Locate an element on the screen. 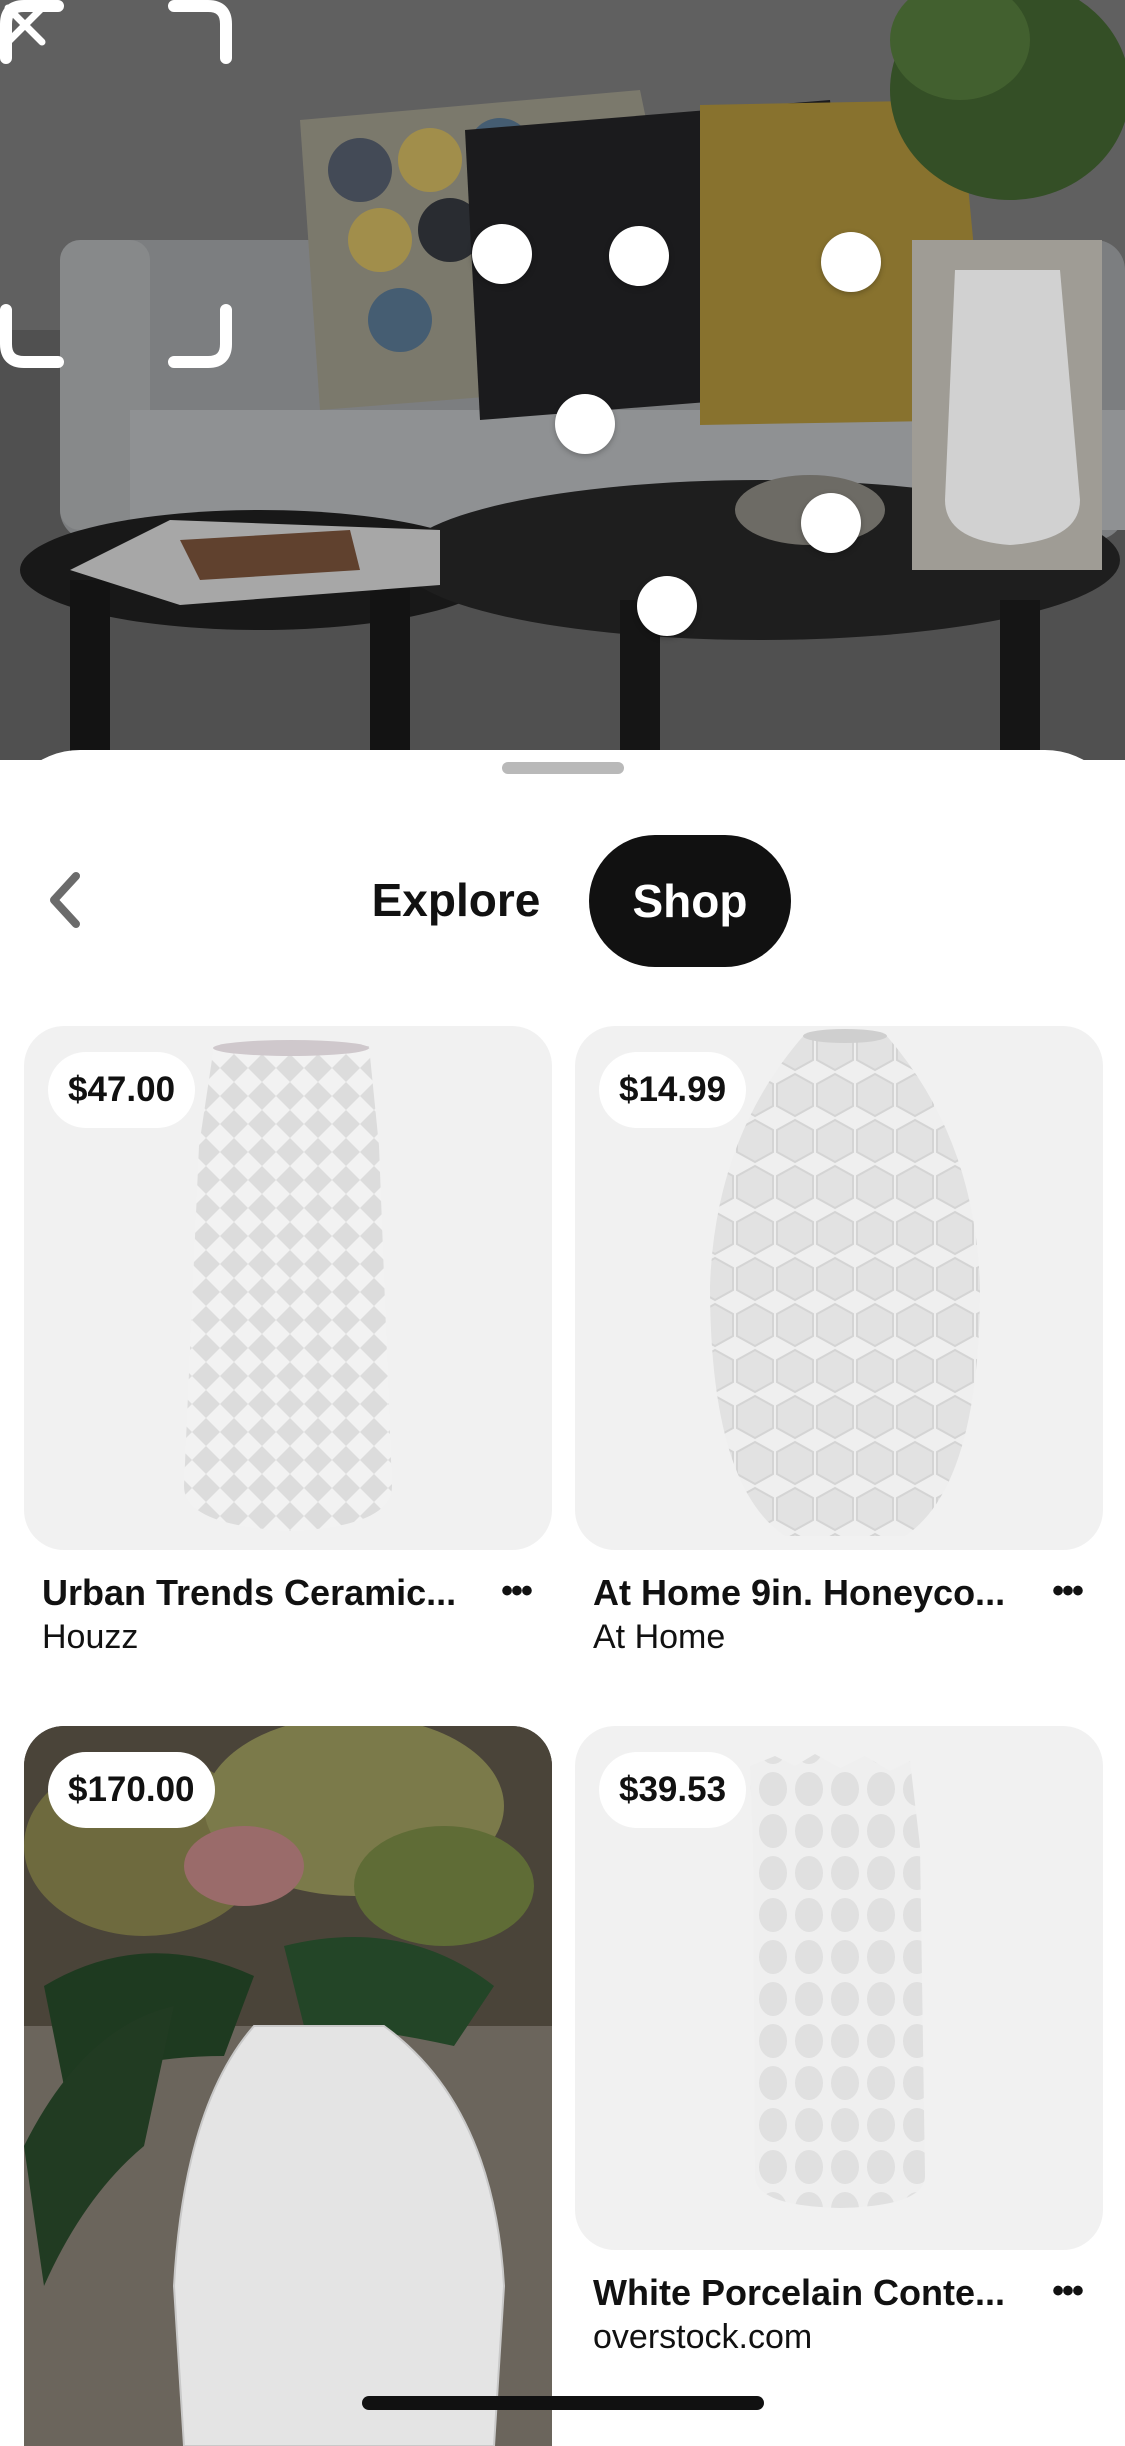 This screenshot has width=1125, height=2446. price-badge: $14.99 is located at coordinates (673, 1090).